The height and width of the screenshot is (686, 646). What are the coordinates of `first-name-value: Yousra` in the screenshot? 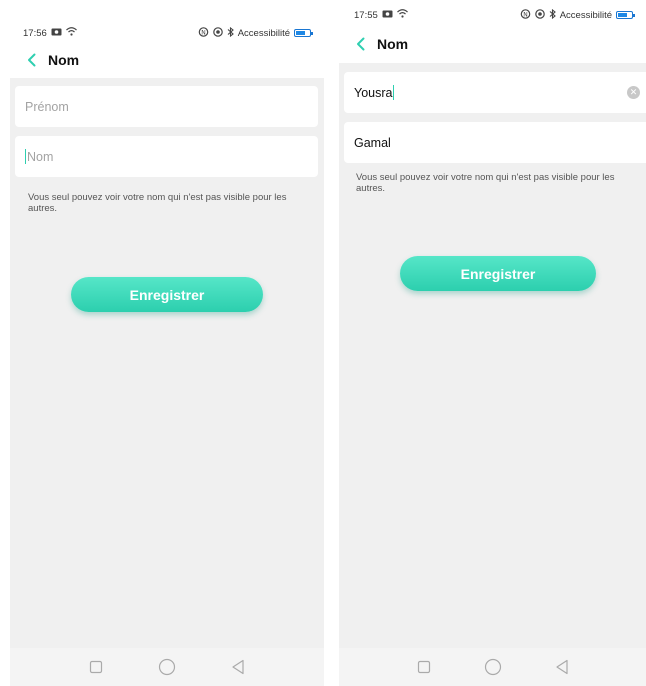 It's located at (373, 92).